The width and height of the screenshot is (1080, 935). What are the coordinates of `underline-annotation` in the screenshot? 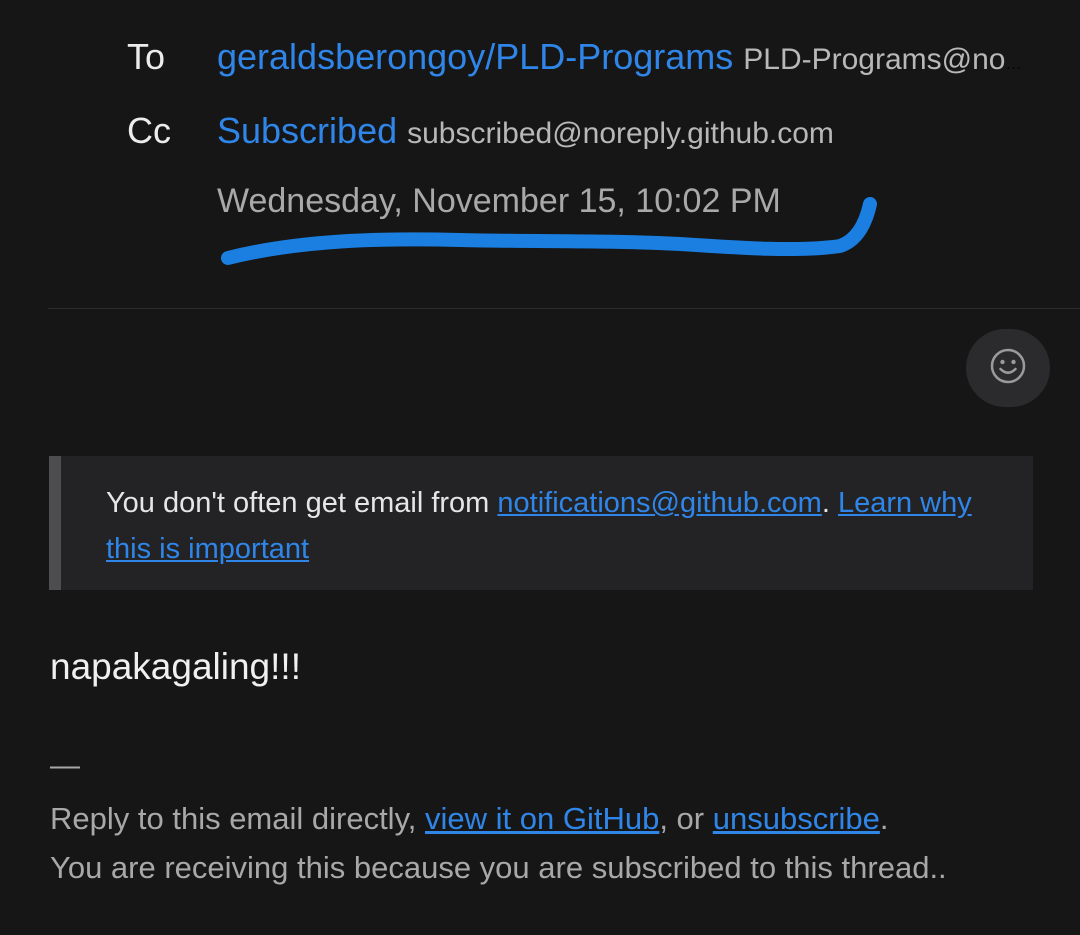 It's located at (549, 231).